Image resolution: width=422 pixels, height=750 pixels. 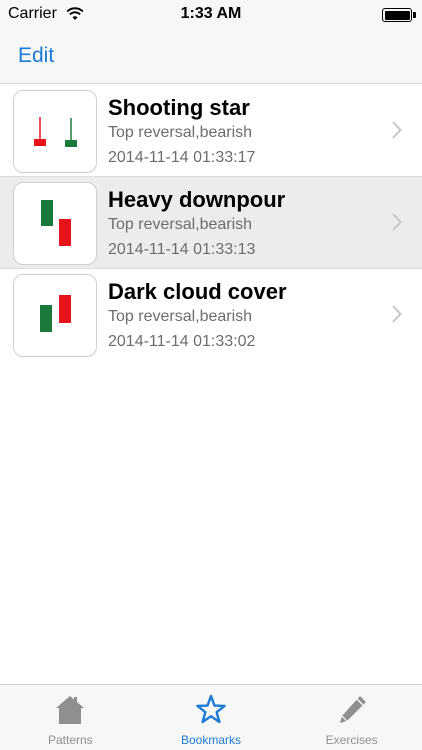 What do you see at coordinates (397, 15) in the screenshot?
I see `battery-icon` at bounding box center [397, 15].